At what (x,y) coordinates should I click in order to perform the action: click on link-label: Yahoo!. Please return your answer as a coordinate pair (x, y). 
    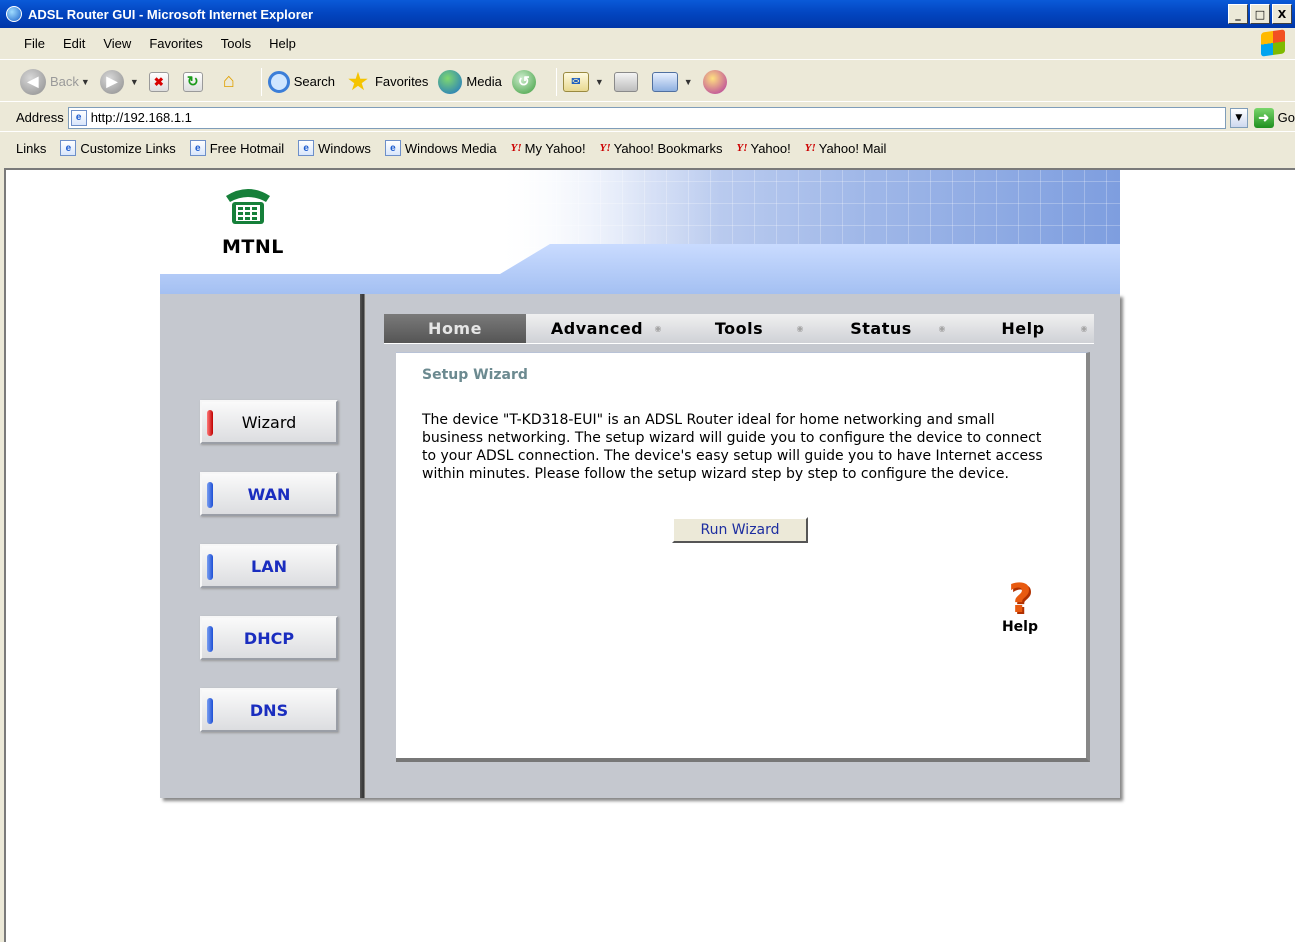
    Looking at the image, I should click on (770, 148).